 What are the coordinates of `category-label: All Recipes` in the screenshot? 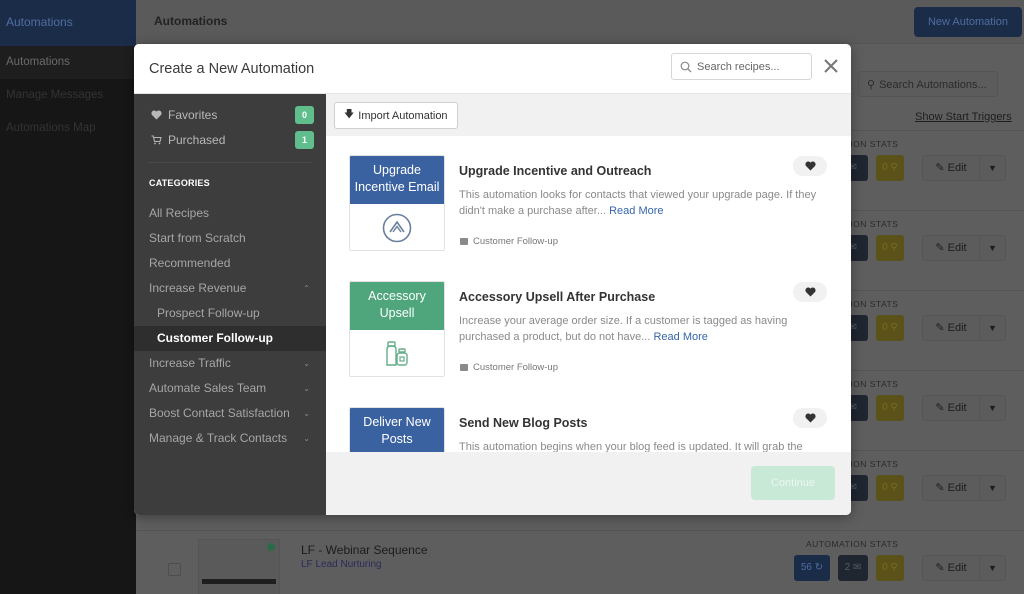 It's located at (179, 213).